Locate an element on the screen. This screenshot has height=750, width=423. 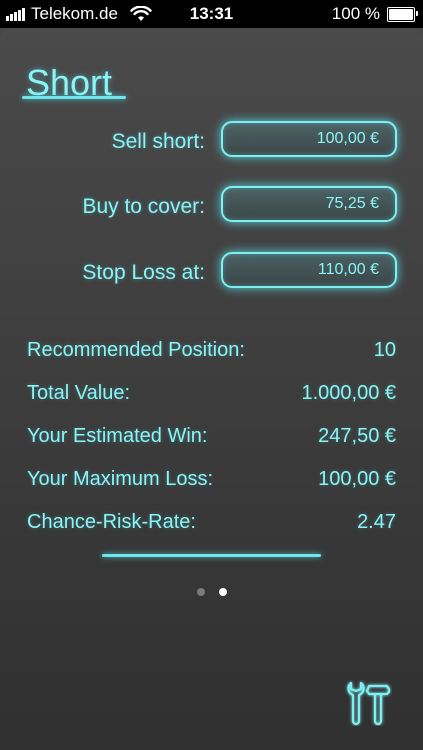
result-row: Your Maximum Loss: 100,00 € is located at coordinates (211, 481).